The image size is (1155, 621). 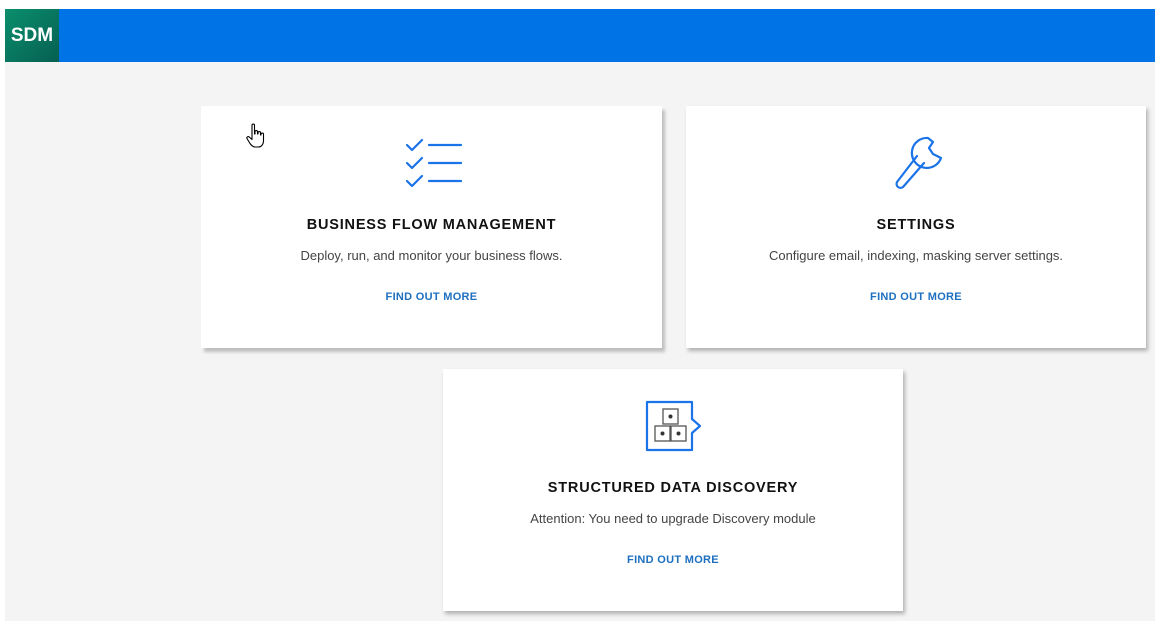 What do you see at coordinates (673, 426) in the screenshot?
I see `data-discovery-icon` at bounding box center [673, 426].